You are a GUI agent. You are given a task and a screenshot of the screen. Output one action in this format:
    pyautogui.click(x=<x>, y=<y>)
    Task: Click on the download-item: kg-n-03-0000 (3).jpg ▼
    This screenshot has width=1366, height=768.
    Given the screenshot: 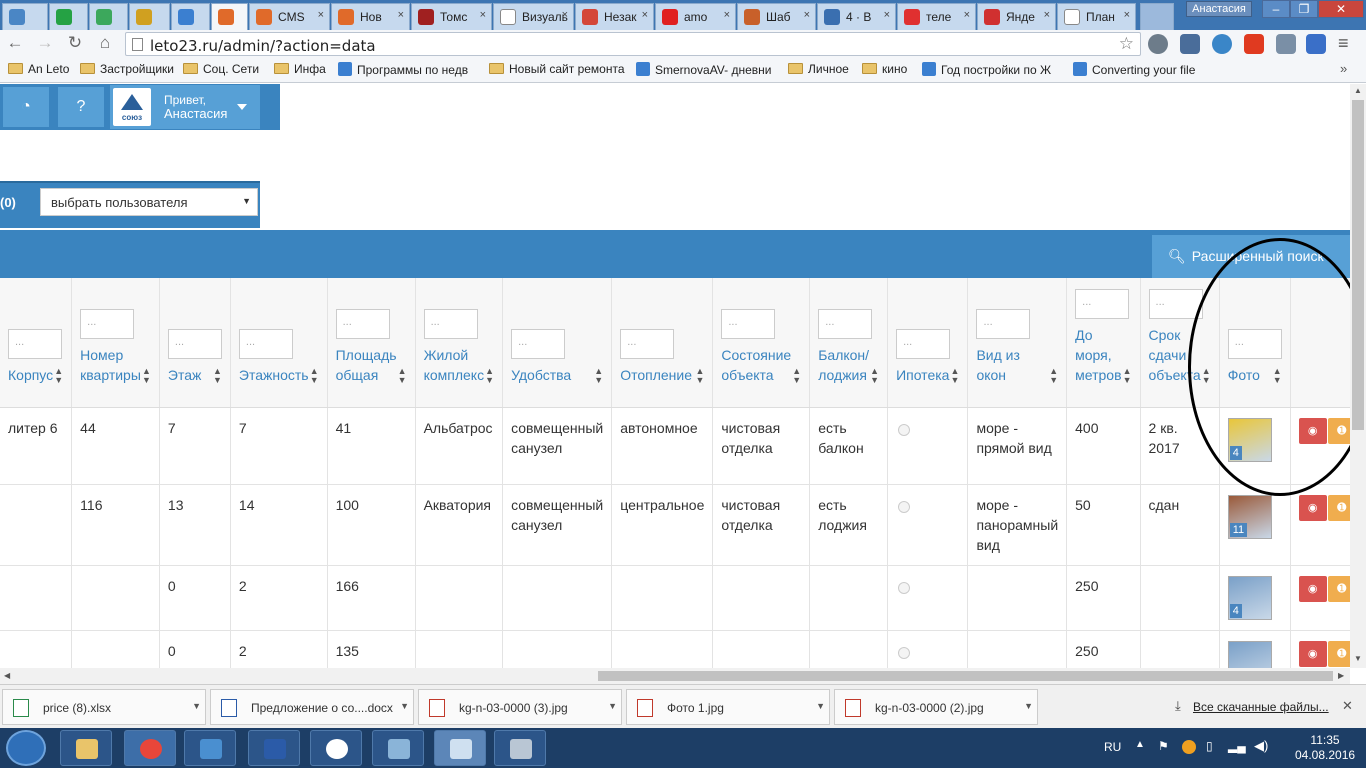 What is the action you would take?
    pyautogui.click(x=520, y=707)
    